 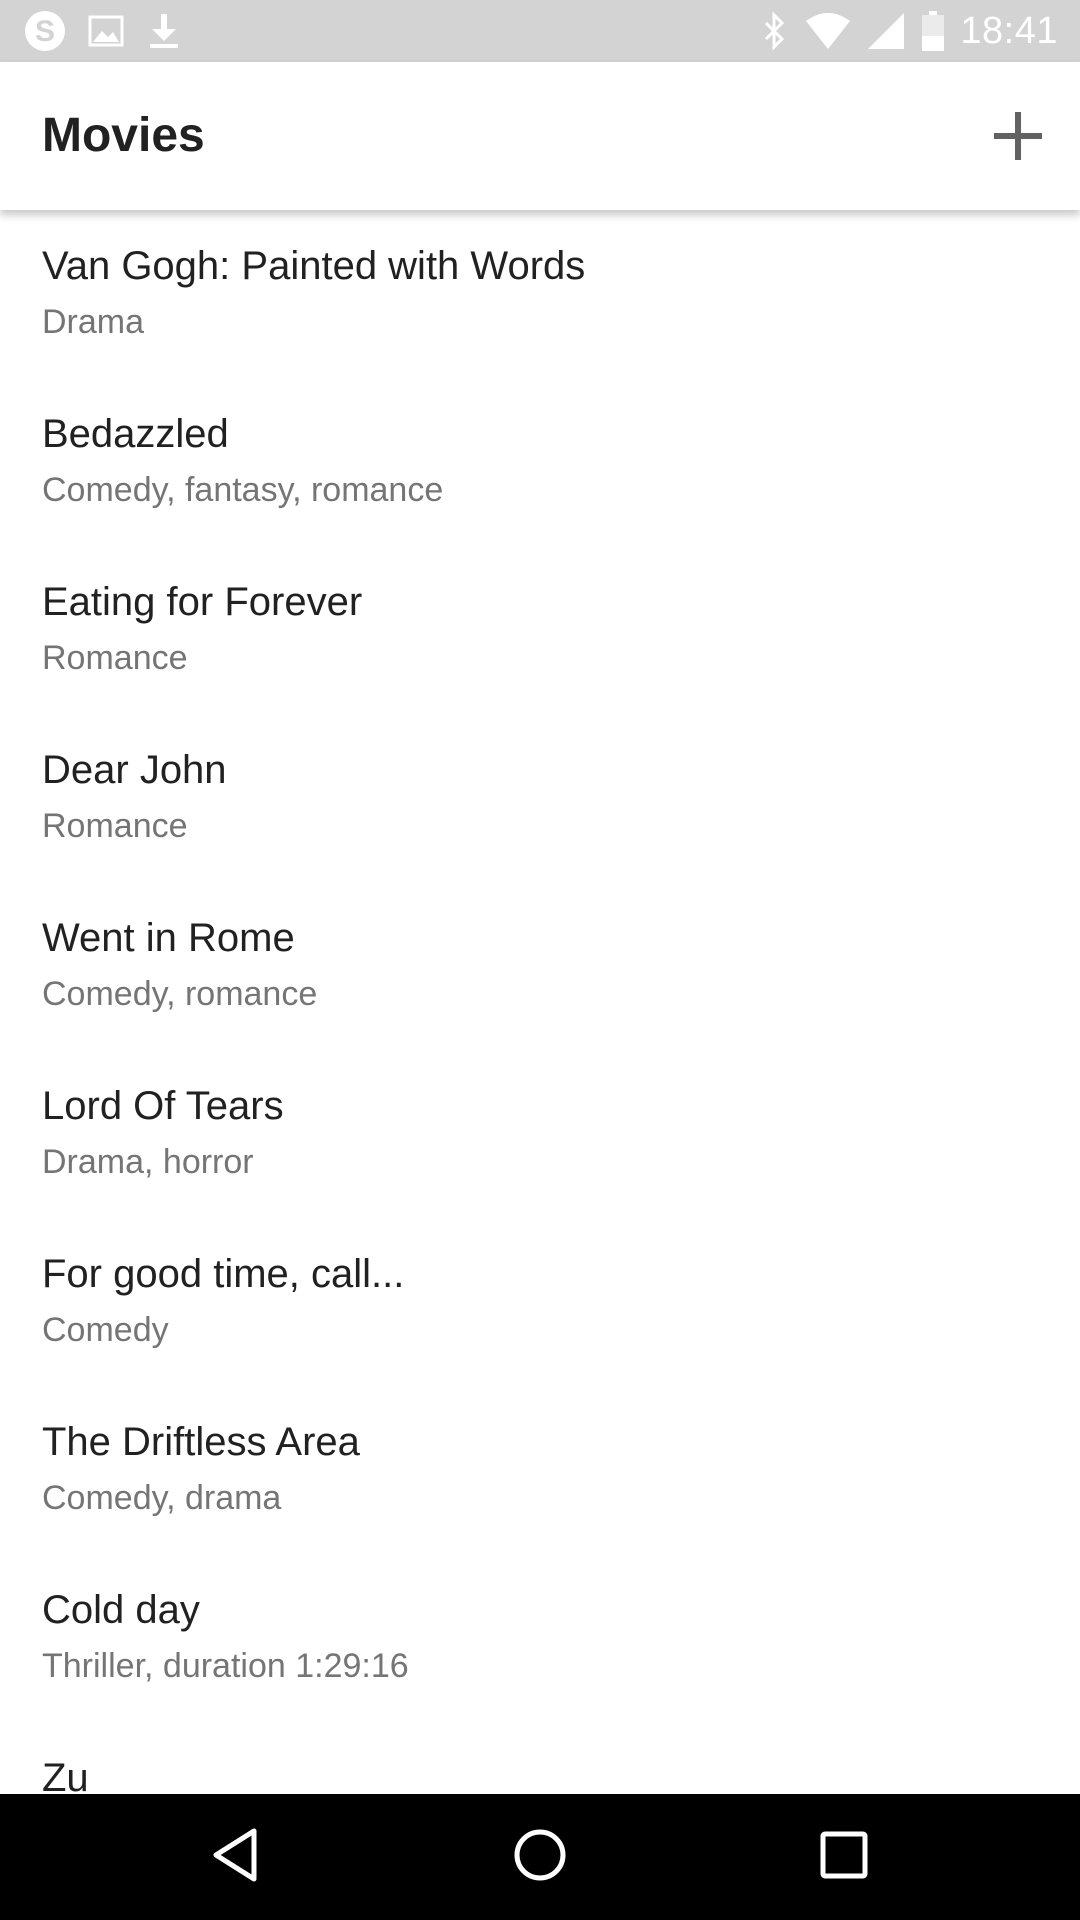 I want to click on image-icon, so click(x=106, y=31).